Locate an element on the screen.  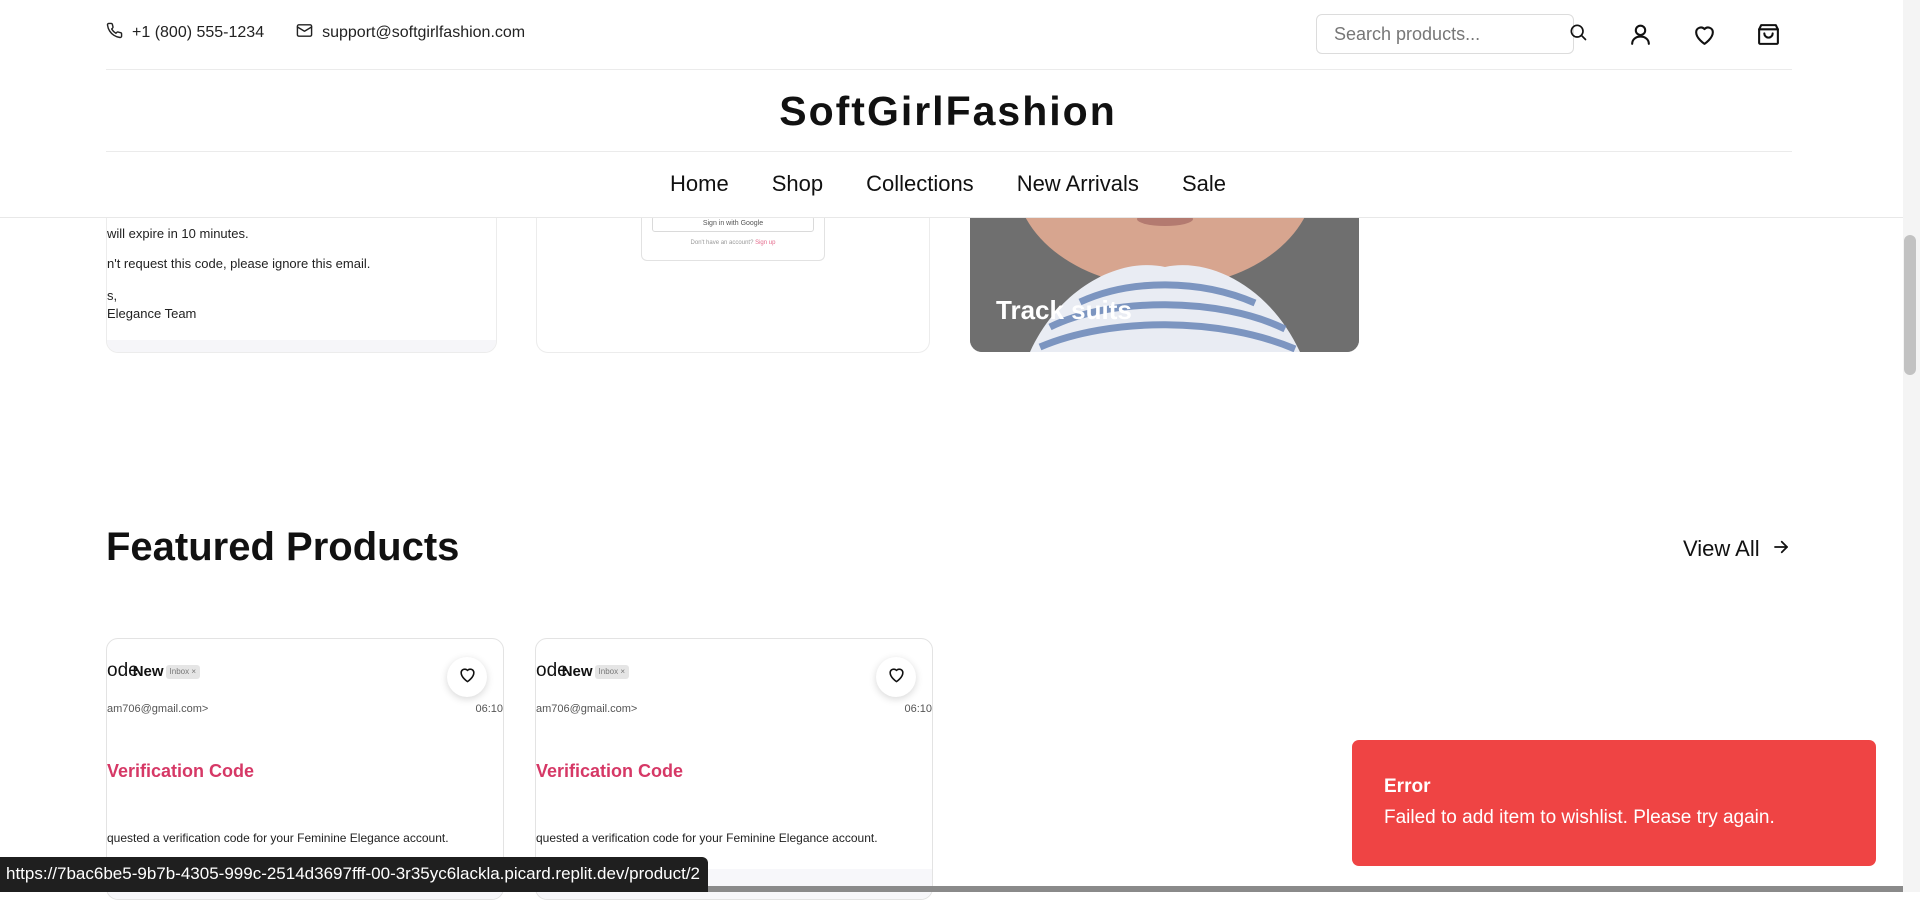
search-box is located at coordinates (1451, 34).